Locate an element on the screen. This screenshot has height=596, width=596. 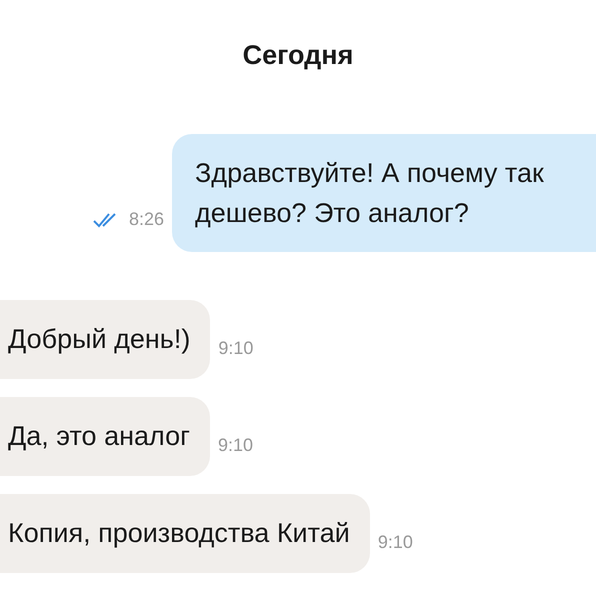
message-bubble: Здравствуйте! А почему так дешево? Это аналог? is located at coordinates (384, 193).